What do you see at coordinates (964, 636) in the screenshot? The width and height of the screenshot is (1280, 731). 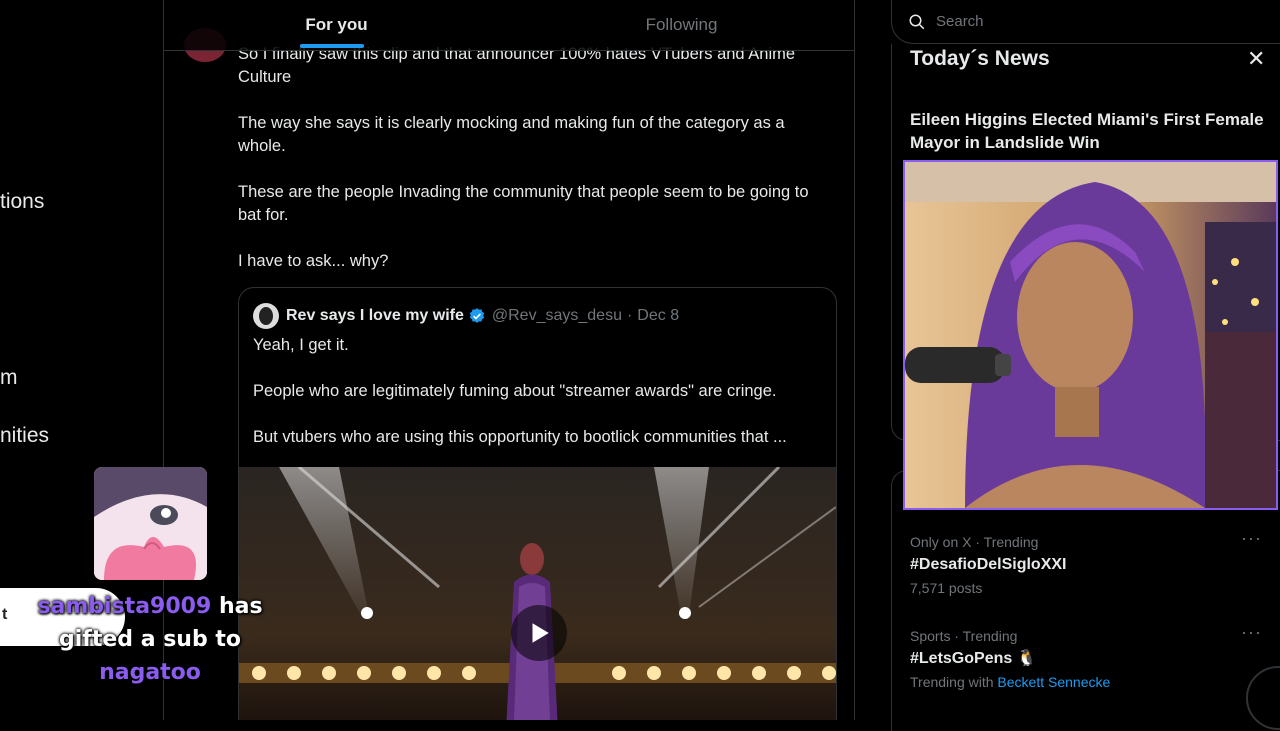 I see `trend-meta: Sports · Trending` at bounding box center [964, 636].